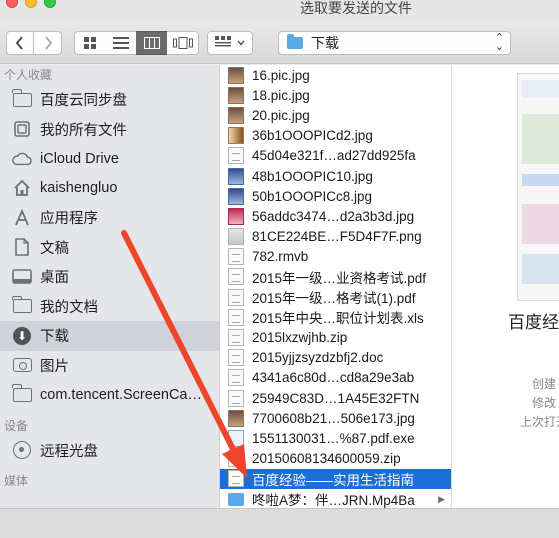 The height and width of the screenshot is (538, 559). Describe the element at coordinates (335, 136) in the screenshot. I see `file-row: 36b1OOOPICd2.jpg` at that location.